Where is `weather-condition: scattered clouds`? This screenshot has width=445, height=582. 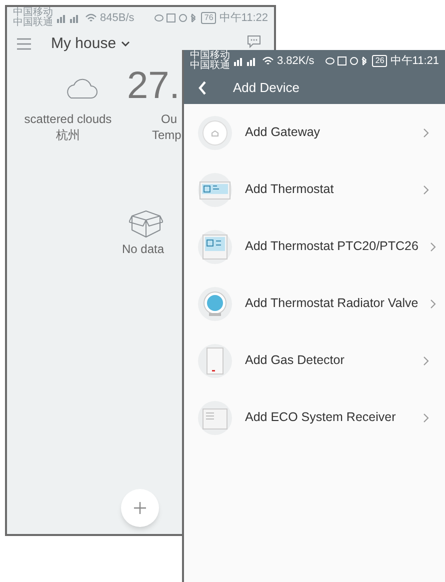
weather-condition: scattered clouds is located at coordinates (68, 119).